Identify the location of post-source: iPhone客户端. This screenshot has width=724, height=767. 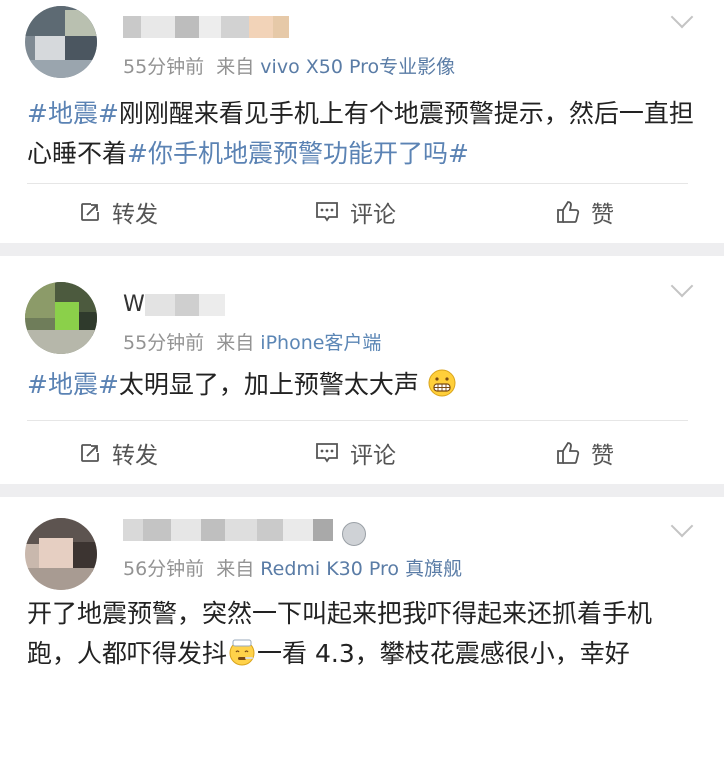
(320, 343).